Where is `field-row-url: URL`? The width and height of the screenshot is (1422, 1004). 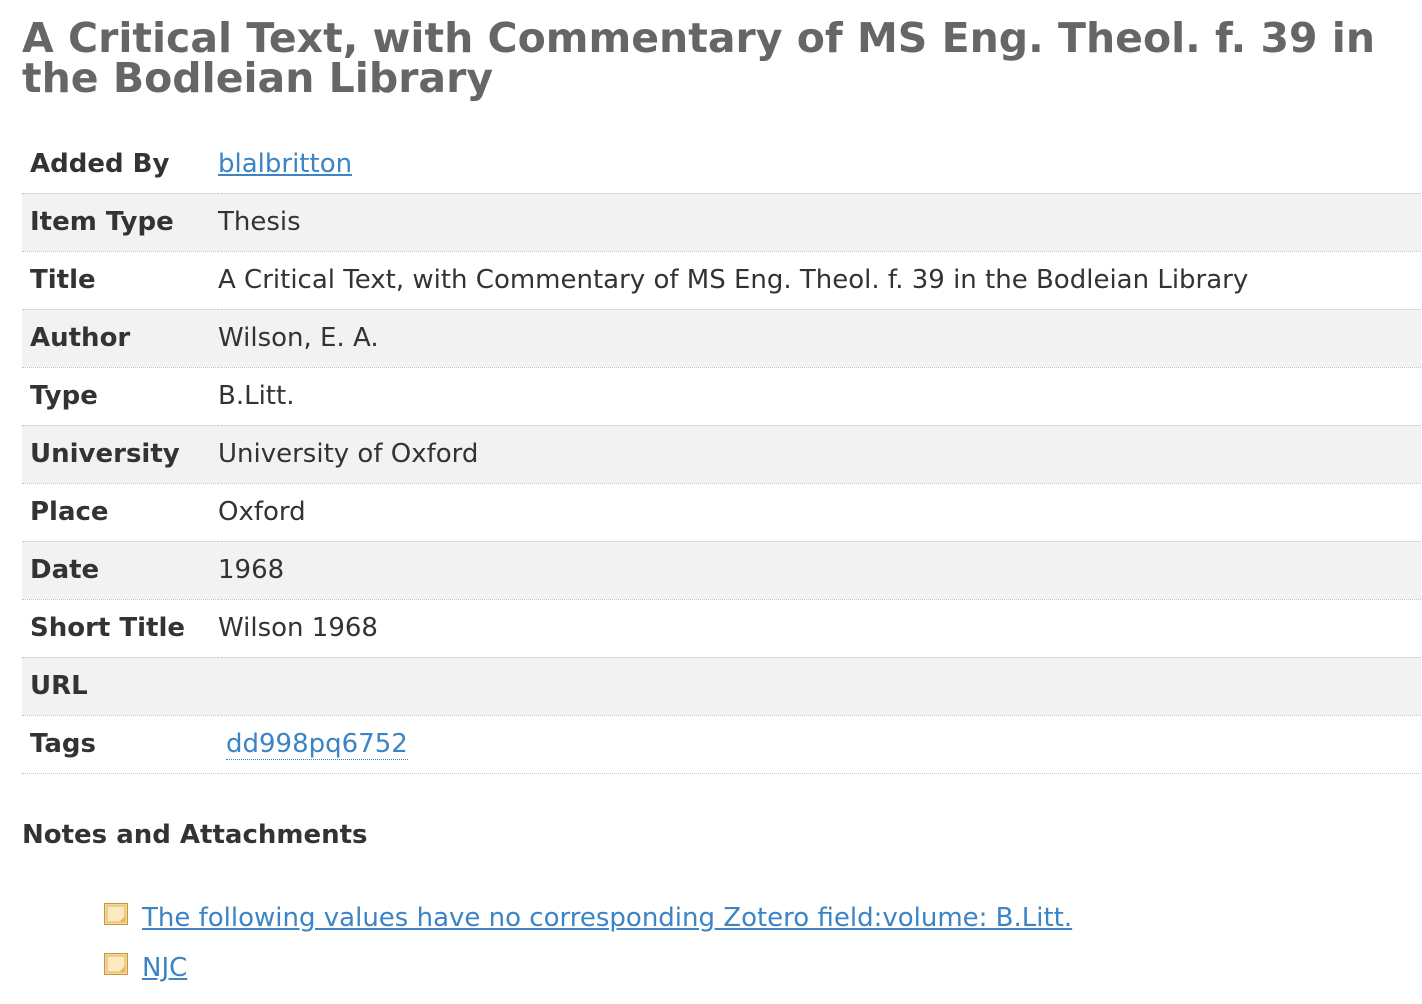 field-row-url: URL is located at coordinates (721, 686).